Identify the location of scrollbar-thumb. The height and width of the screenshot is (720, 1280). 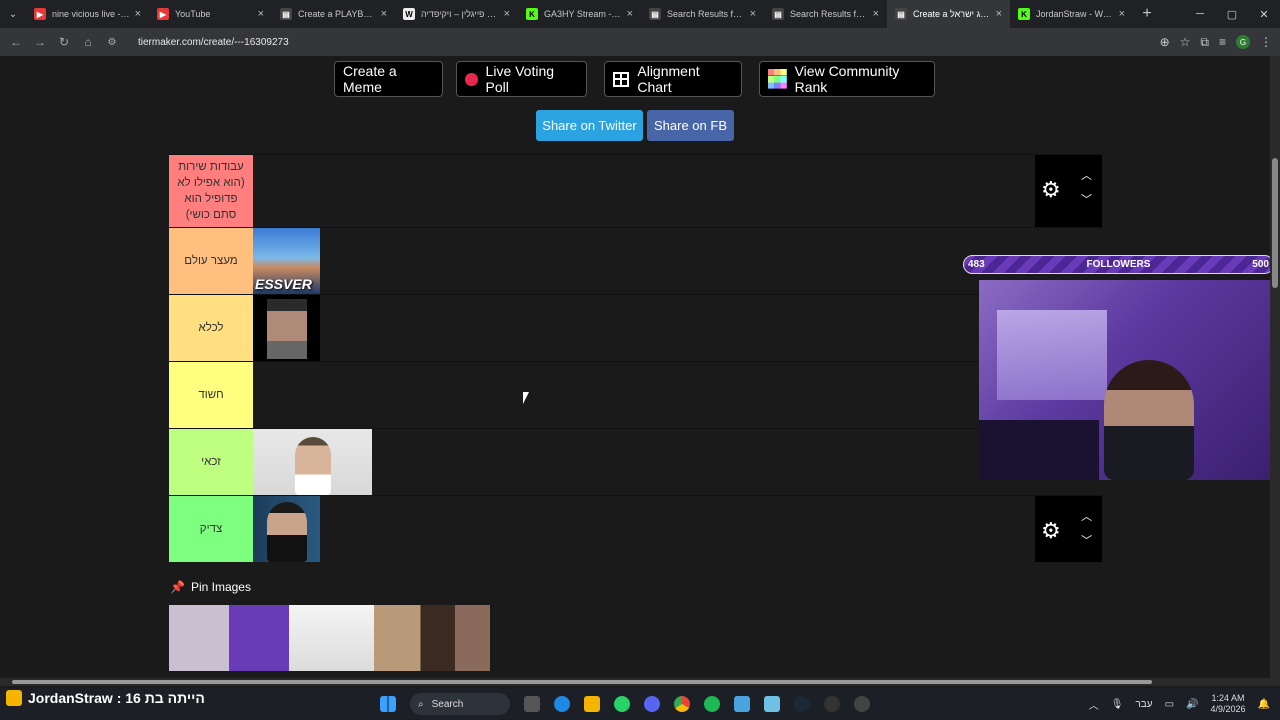
(1275, 223).